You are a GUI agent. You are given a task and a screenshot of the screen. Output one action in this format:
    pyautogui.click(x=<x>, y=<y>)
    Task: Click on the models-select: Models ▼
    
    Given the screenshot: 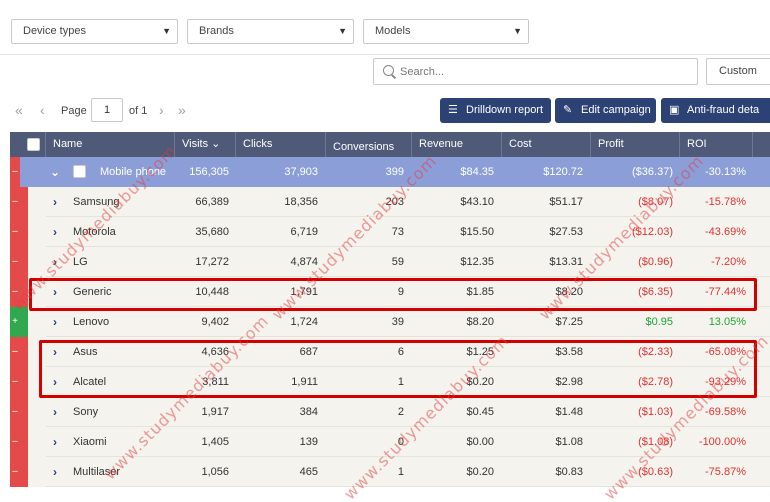 What is the action you would take?
    pyautogui.click(x=446, y=31)
    